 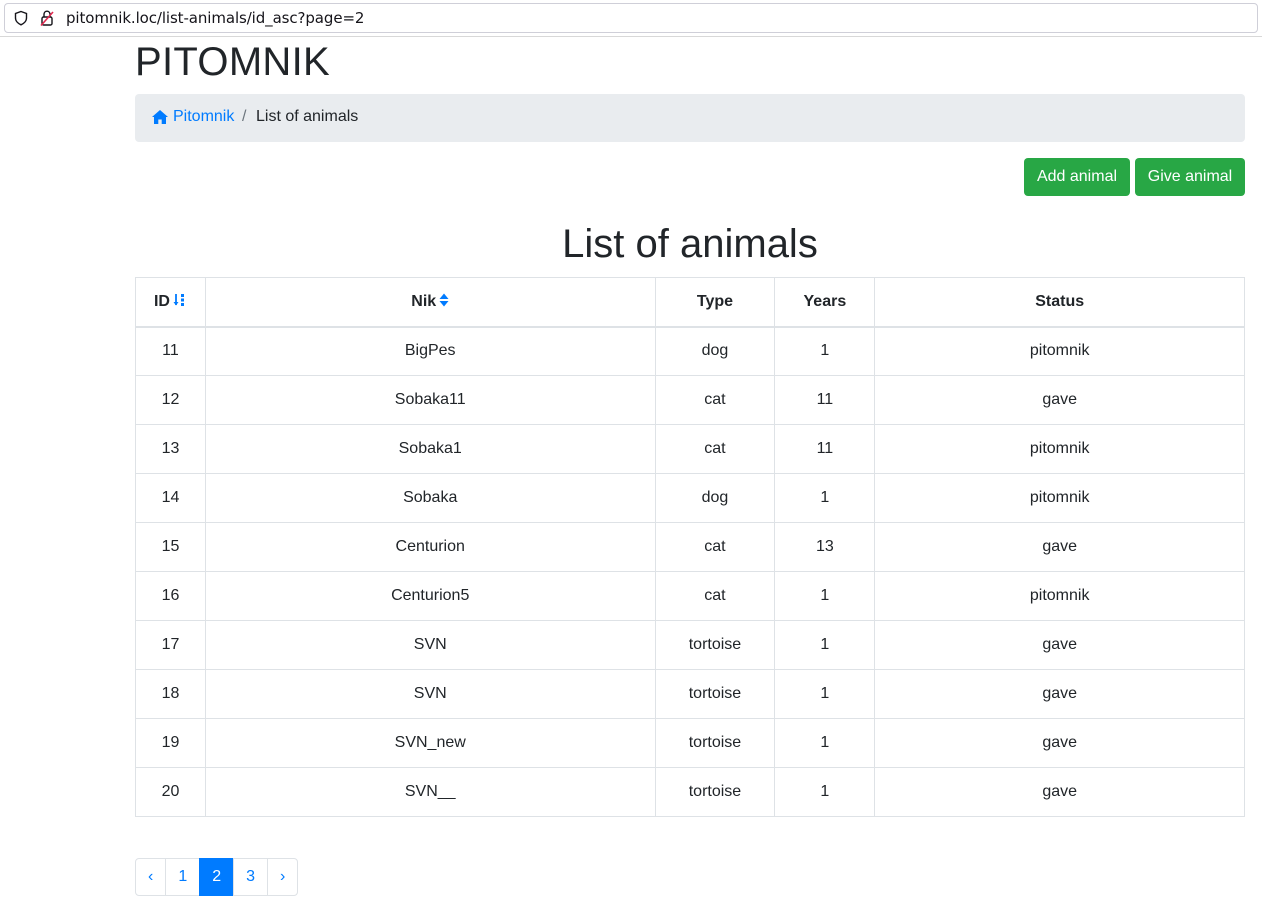 I want to click on table-row: 20 SVN__ tortoise 1 gave, so click(x=690, y=792).